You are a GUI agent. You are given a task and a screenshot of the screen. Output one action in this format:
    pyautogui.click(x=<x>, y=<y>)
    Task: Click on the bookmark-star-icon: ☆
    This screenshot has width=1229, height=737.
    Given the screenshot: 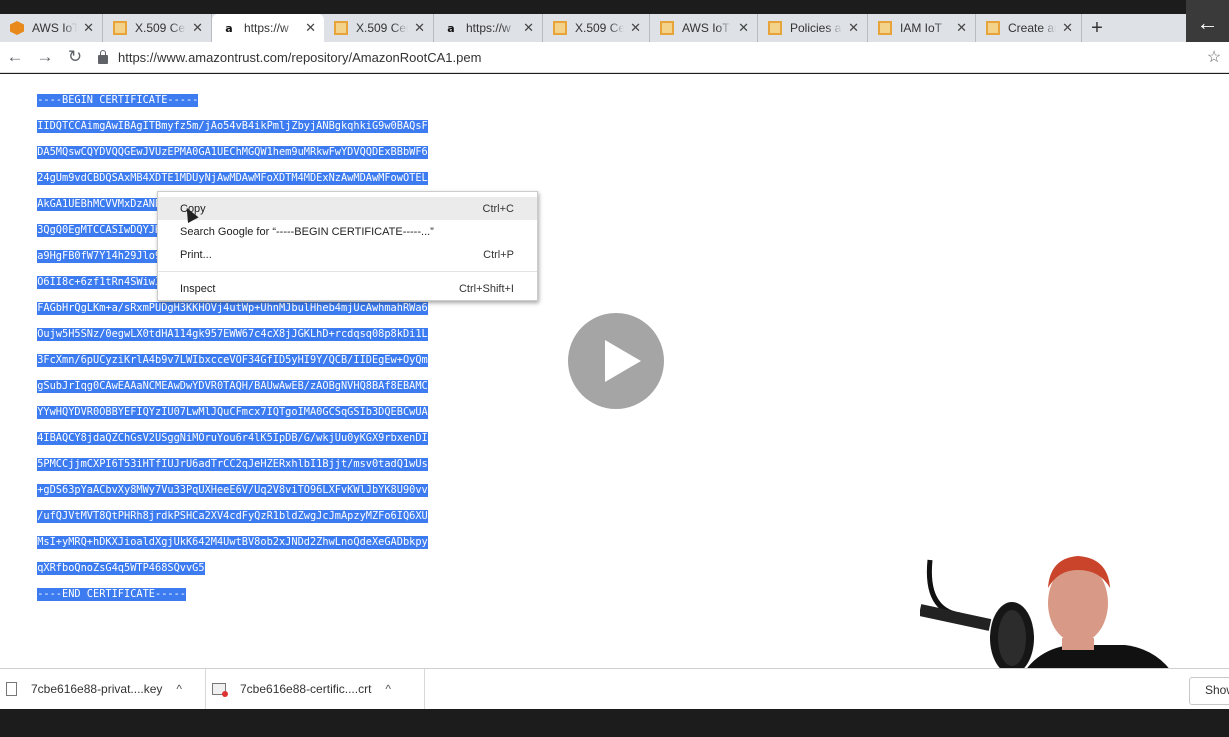 What is the action you would take?
    pyautogui.click(x=1214, y=57)
    